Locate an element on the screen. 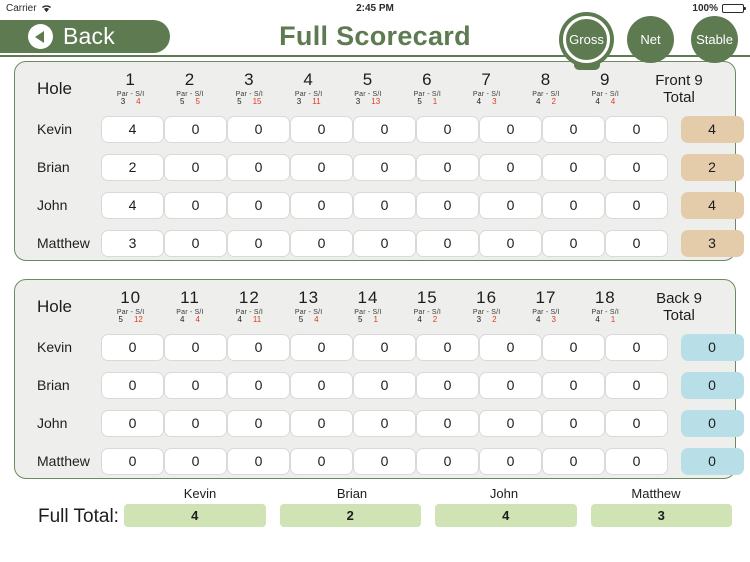 This screenshot has height=562, width=750. score-input: 3 is located at coordinates (132, 243).